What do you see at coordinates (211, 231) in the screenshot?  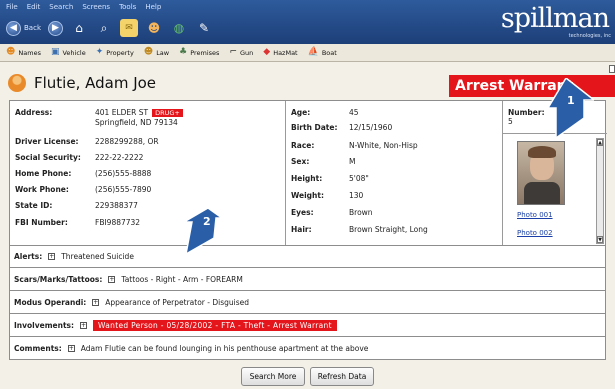 I see `callout-2-arrow: 2` at bounding box center [211, 231].